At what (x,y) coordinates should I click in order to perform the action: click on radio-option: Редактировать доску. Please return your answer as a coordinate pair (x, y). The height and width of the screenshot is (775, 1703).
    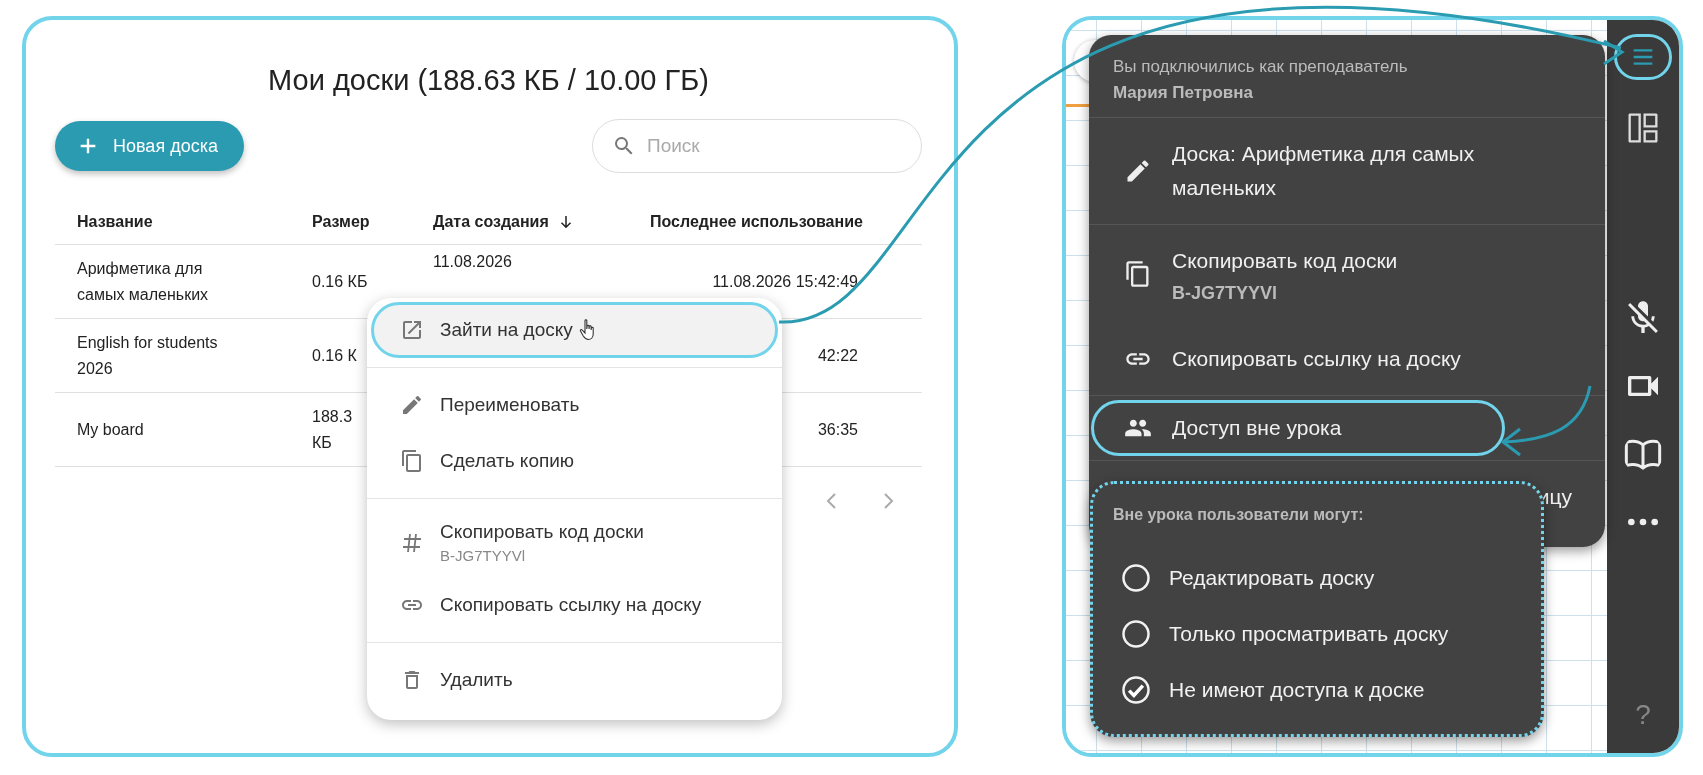
    Looking at the image, I should click on (1317, 578).